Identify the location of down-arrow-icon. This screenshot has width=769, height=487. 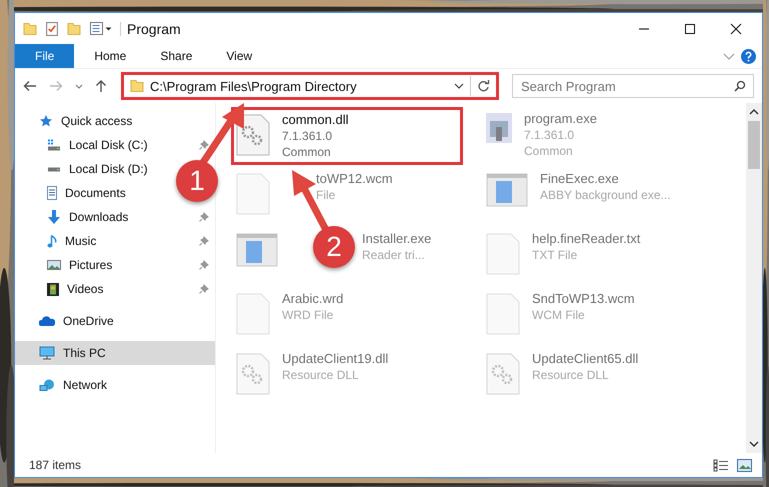
(54, 217).